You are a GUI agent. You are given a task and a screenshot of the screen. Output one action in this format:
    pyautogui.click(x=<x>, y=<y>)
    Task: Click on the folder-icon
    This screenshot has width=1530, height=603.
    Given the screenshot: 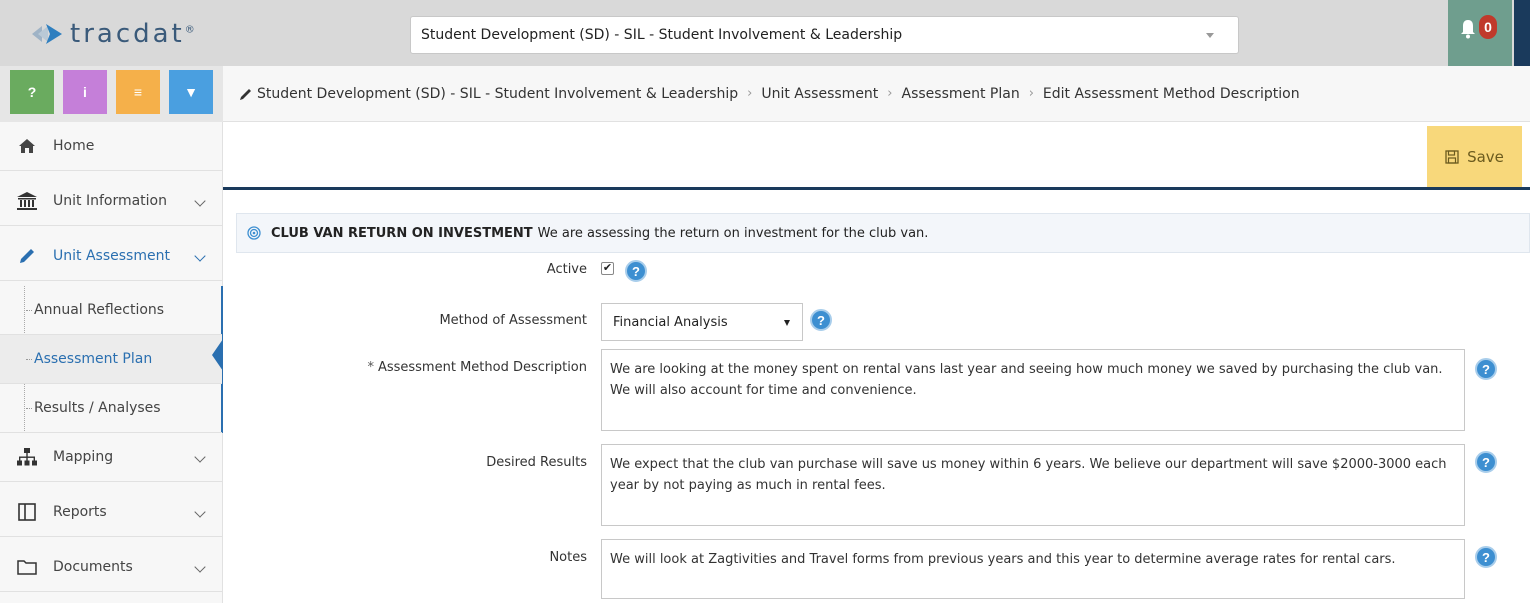 What is the action you would take?
    pyautogui.click(x=27, y=567)
    